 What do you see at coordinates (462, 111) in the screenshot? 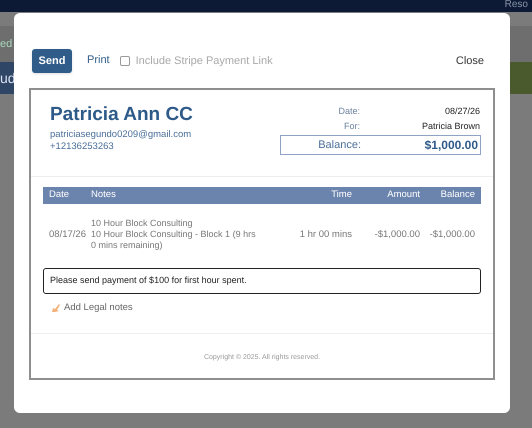
I see `meta-value: 08/27/26` at bounding box center [462, 111].